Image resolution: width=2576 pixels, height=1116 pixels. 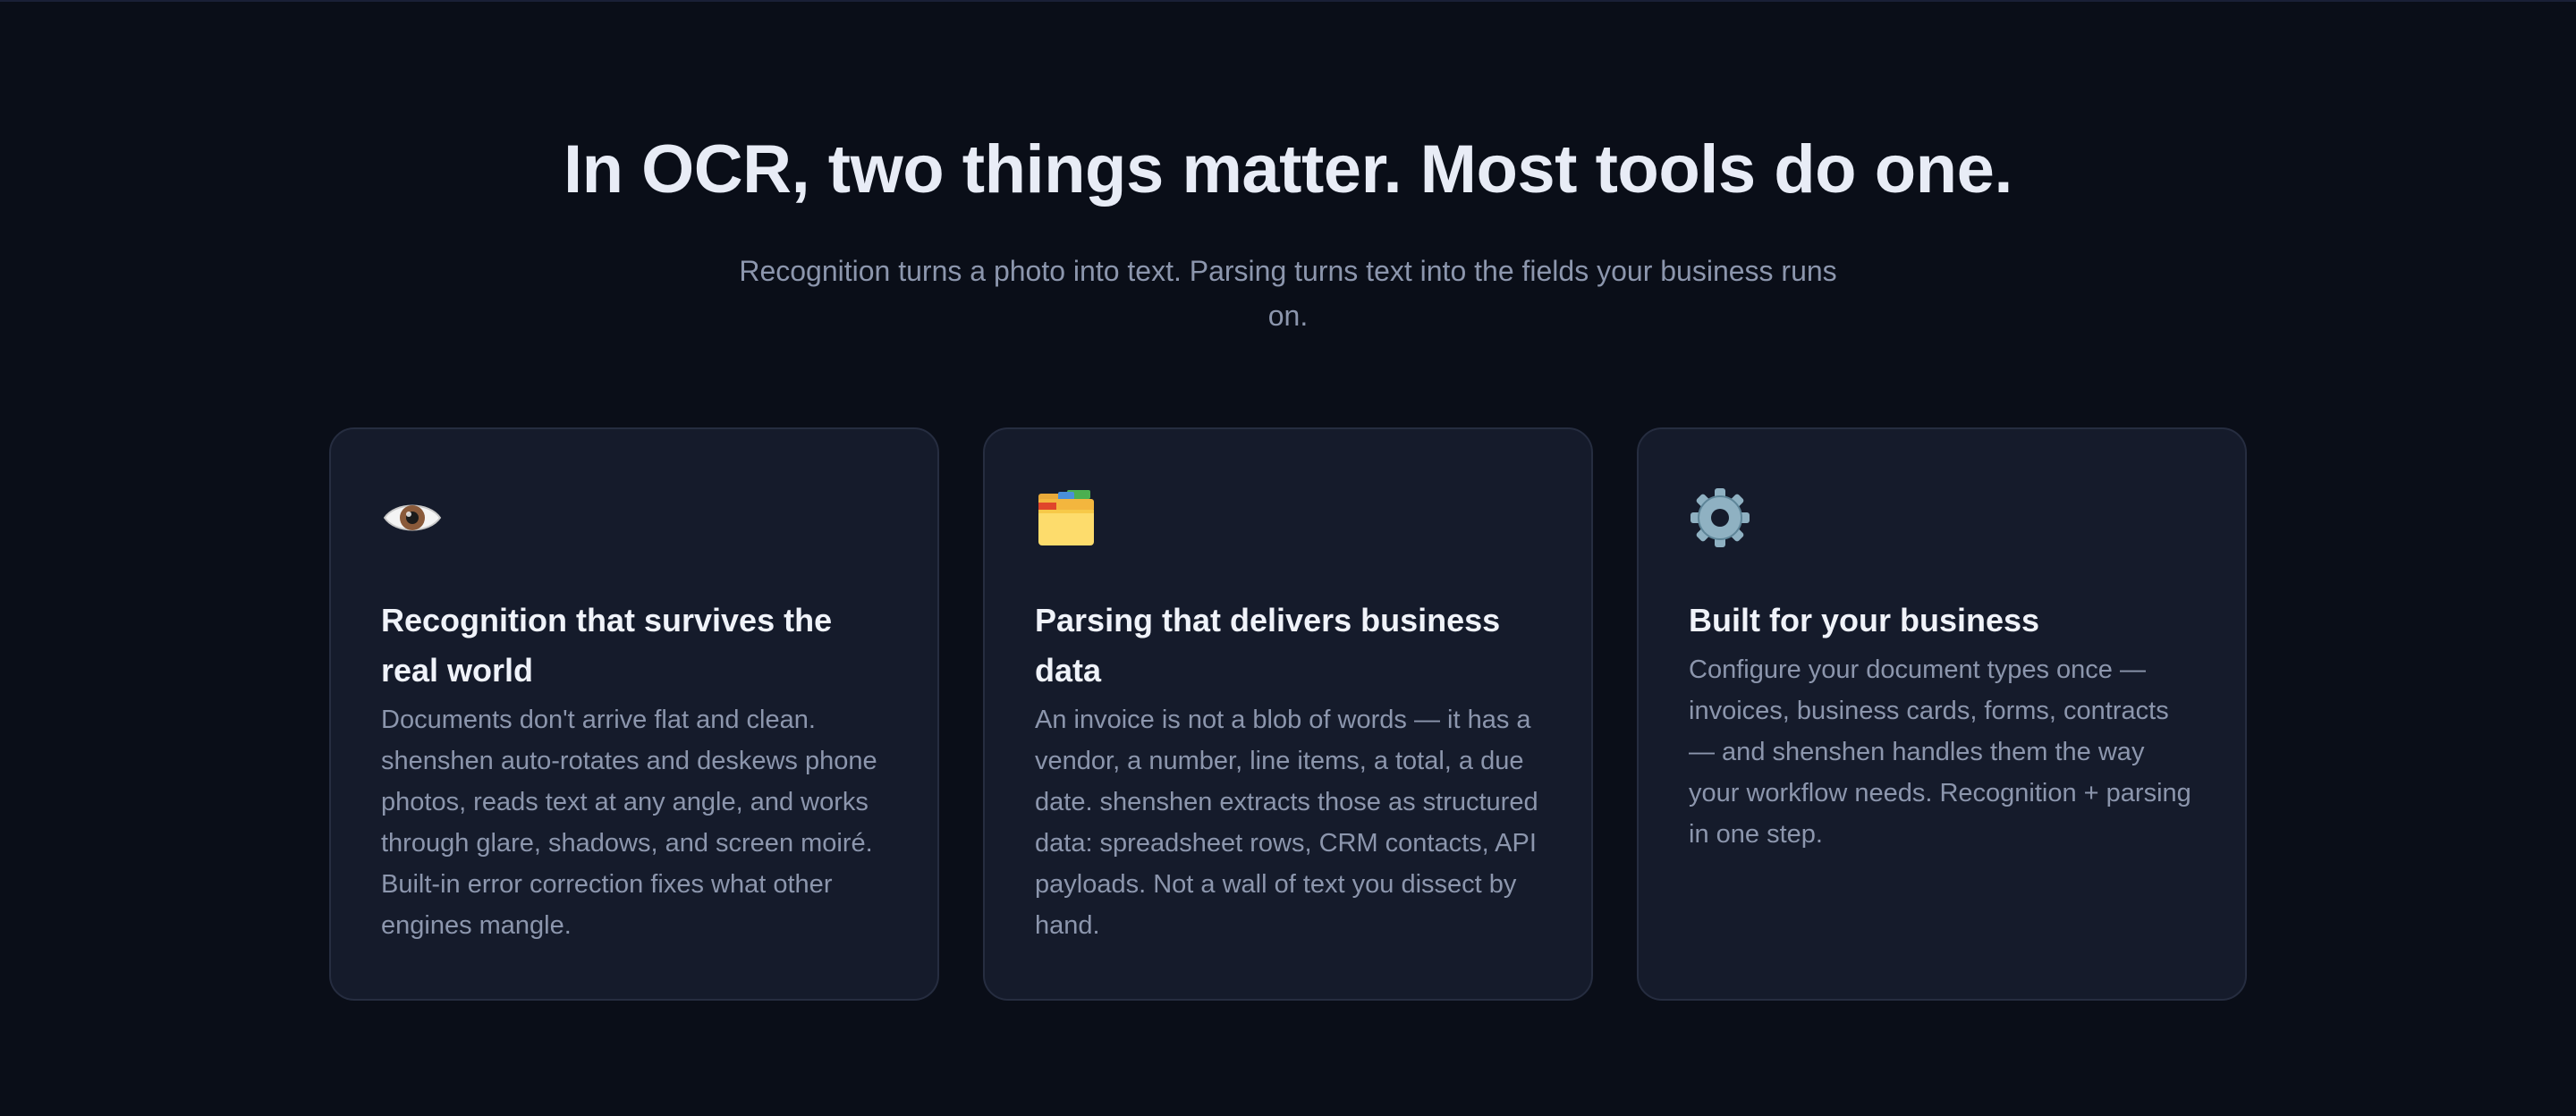 What do you see at coordinates (607, 645) in the screenshot?
I see `feature-card-title: Recognition that survives the real world` at bounding box center [607, 645].